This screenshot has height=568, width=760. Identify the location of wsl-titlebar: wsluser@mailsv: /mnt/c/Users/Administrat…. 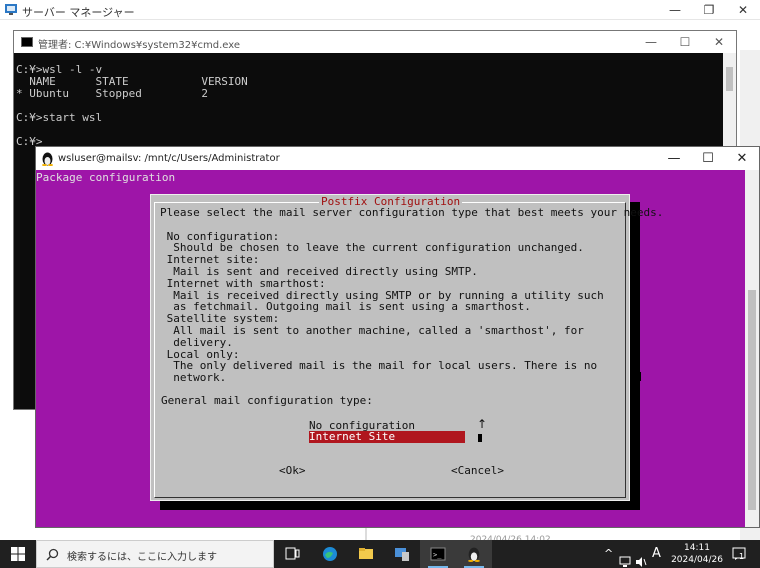
(397, 158).